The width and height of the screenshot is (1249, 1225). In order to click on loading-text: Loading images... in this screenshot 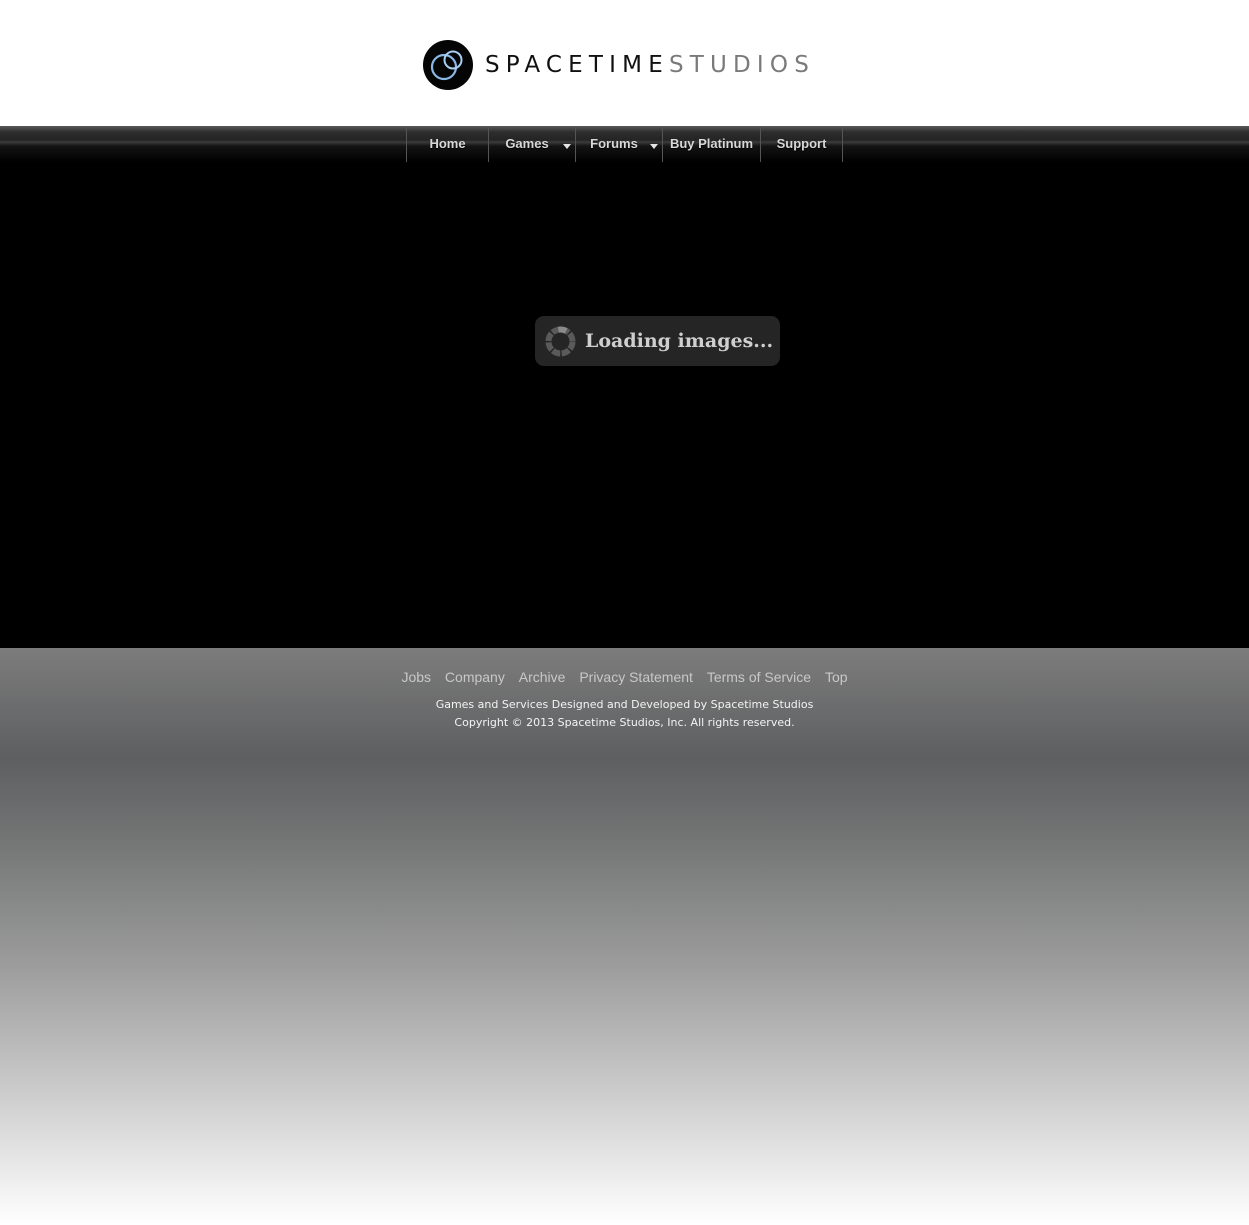, I will do `click(679, 341)`.